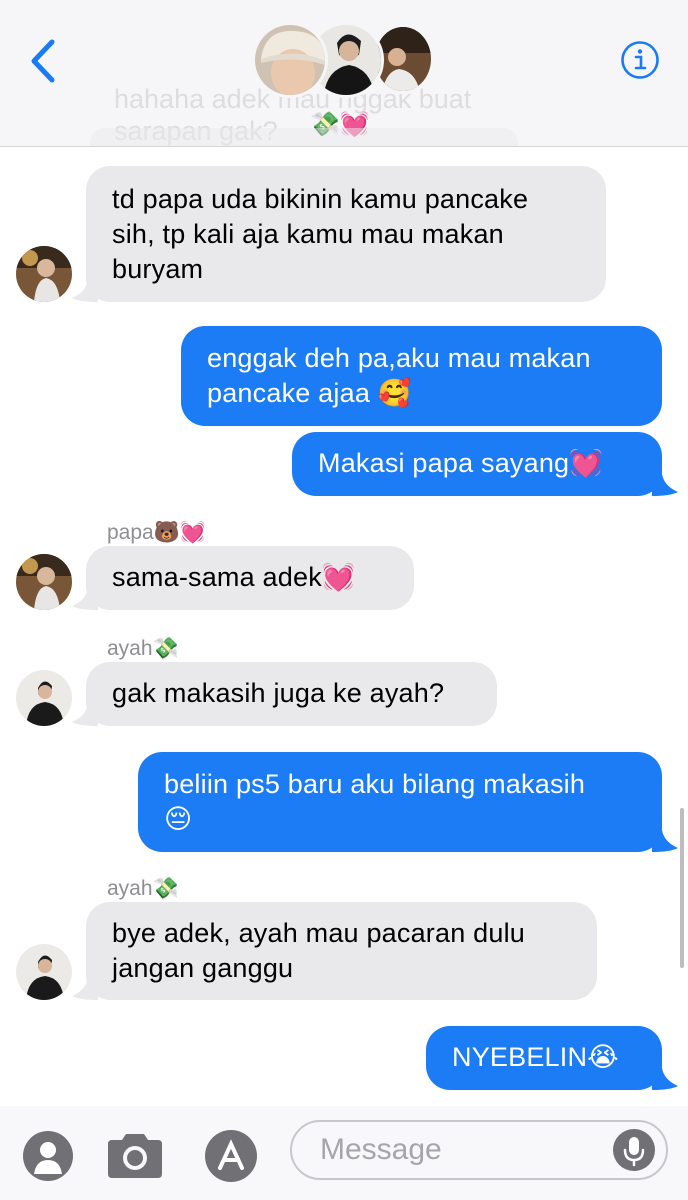 The width and height of the screenshot is (688, 1200). I want to click on message-bubble-sent: NYEBELIN😭, so click(544, 1058).